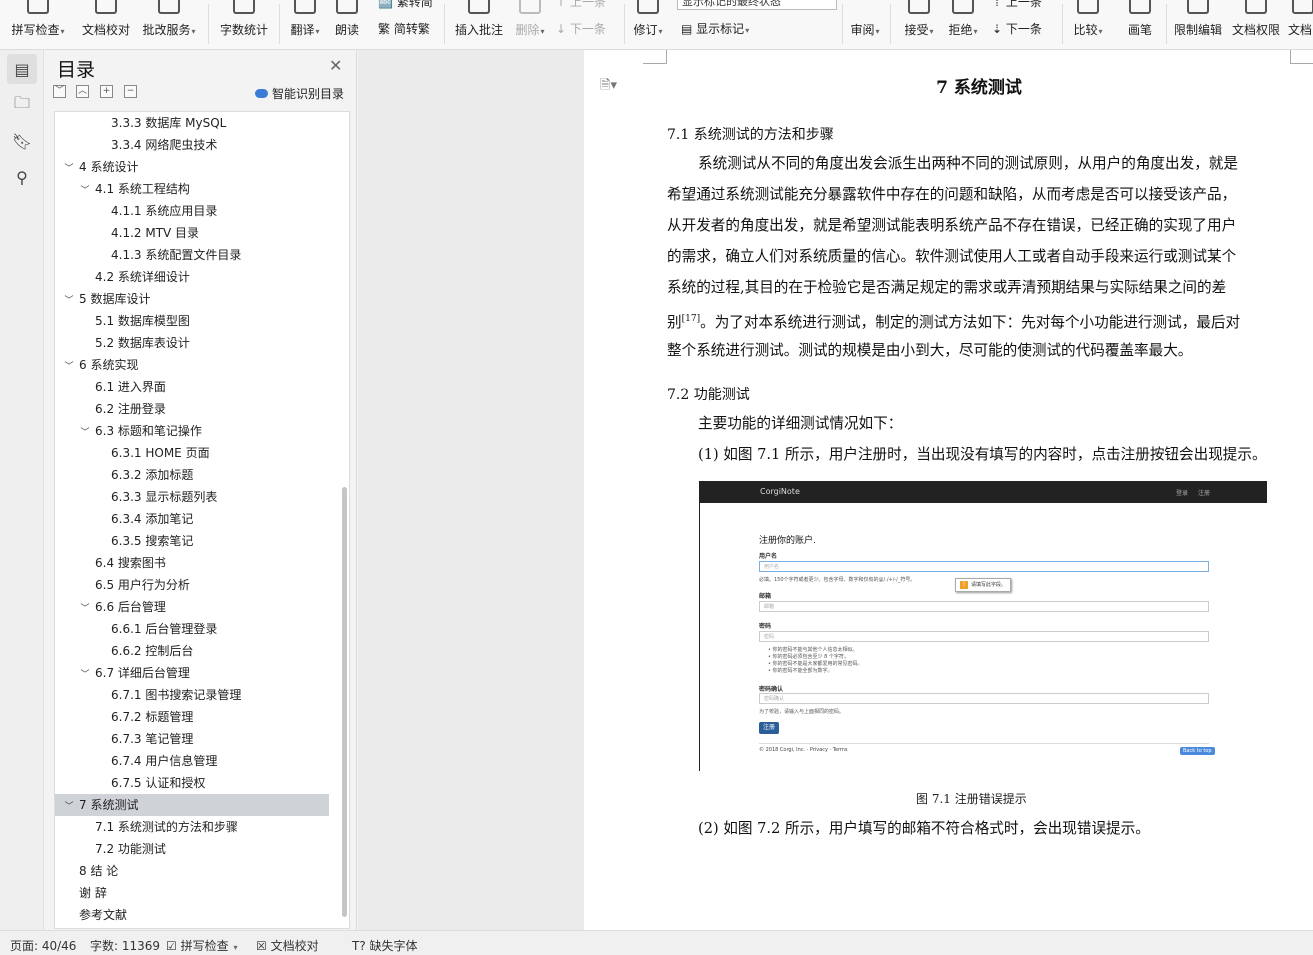 The width and height of the screenshot is (1313, 955). I want to click on toc-item: ﹀ 4 系统设计, so click(192, 167).